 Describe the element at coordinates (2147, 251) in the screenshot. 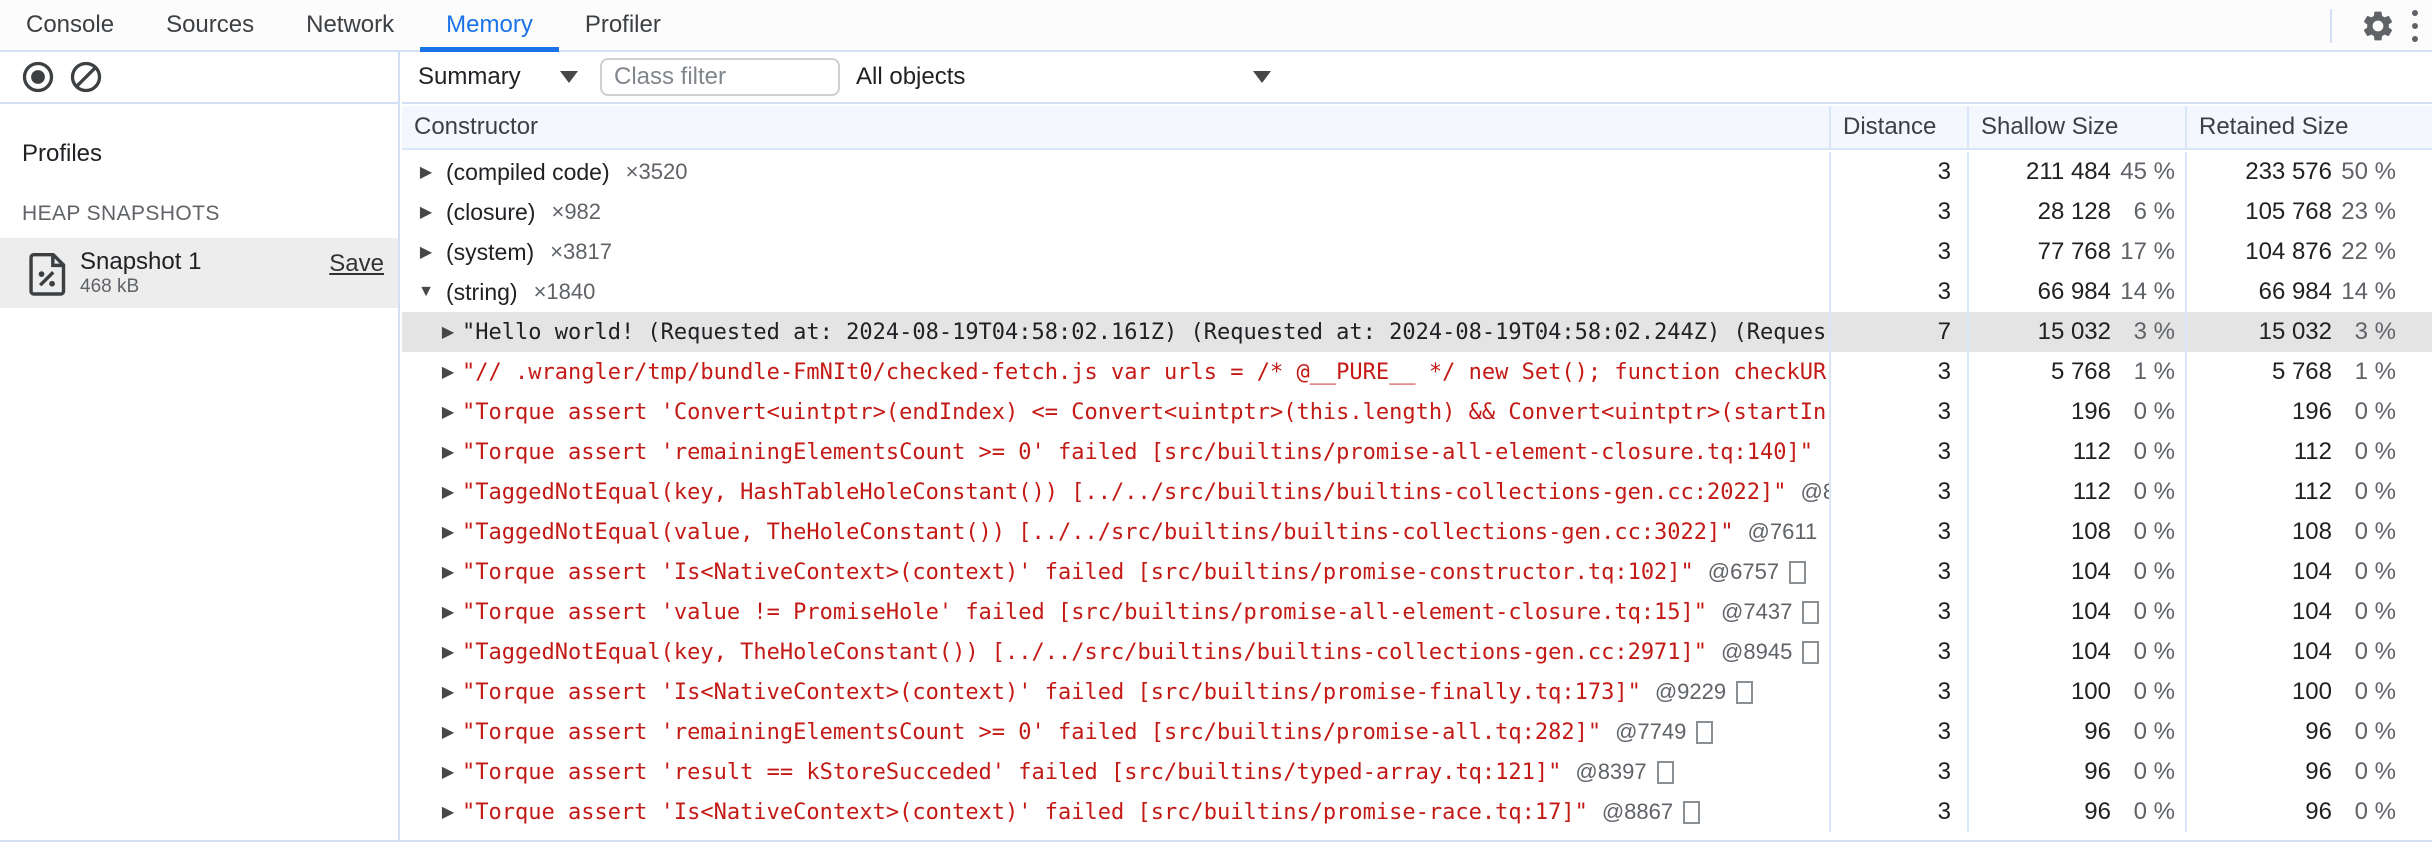

I see `shallow-size-percent: 17 %` at that location.